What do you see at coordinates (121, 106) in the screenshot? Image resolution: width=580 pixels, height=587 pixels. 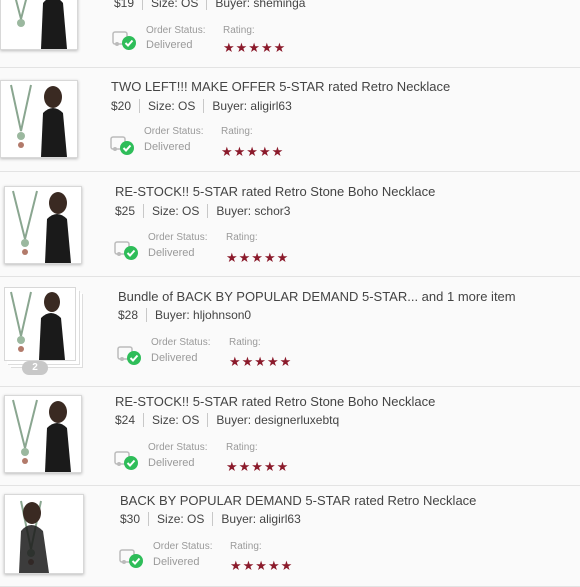 I see `price: $20` at bounding box center [121, 106].